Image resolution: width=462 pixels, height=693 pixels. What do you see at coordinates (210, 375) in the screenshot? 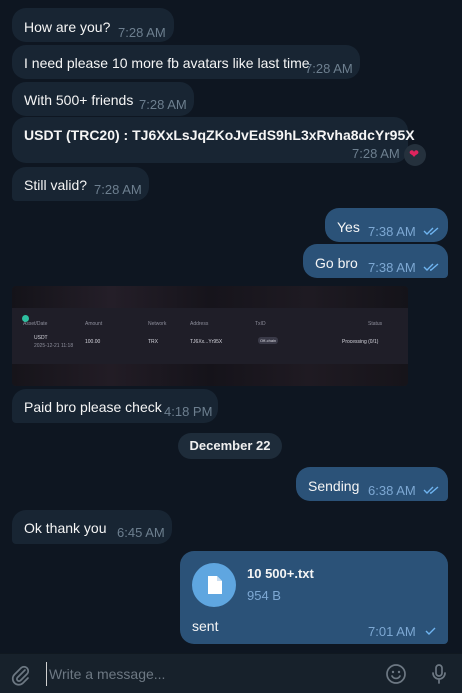
I see `image-footer-band` at bounding box center [210, 375].